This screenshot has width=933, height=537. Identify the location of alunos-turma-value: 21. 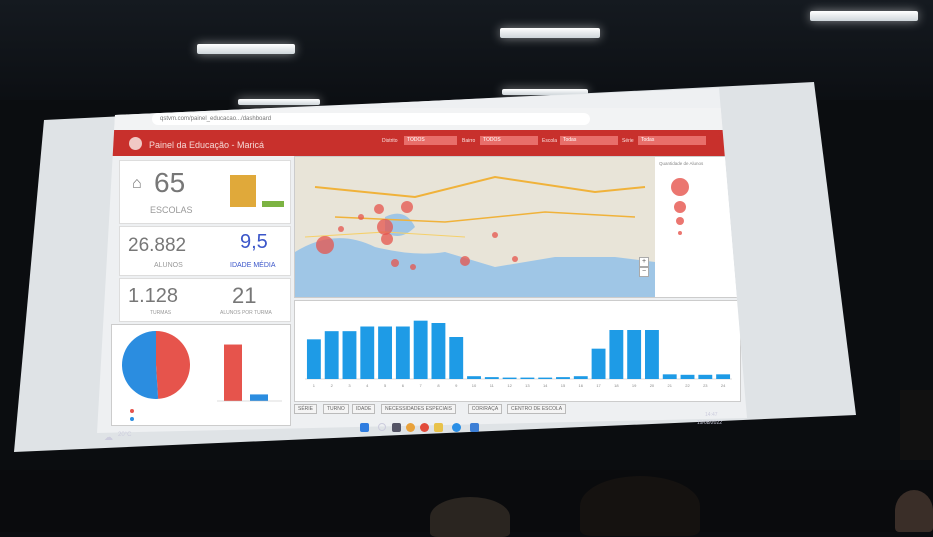
(244, 295).